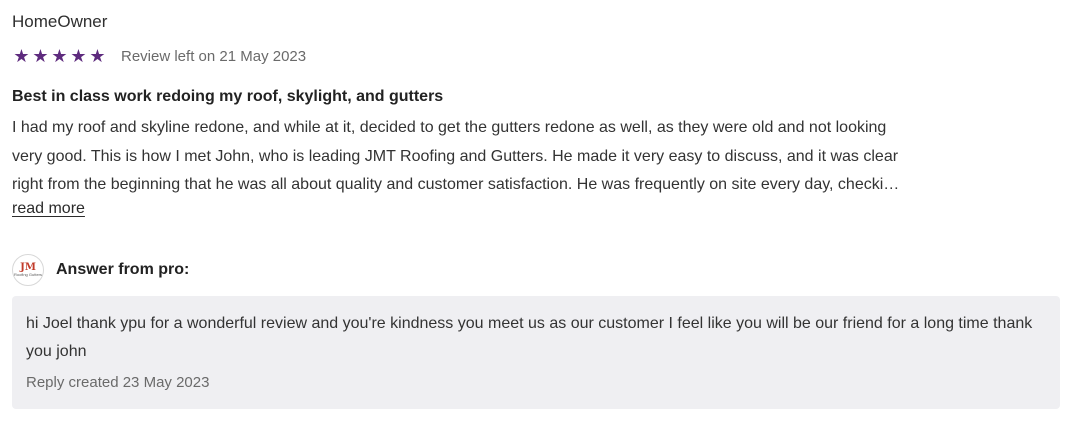 This screenshot has height=421, width=1078. Describe the element at coordinates (214, 56) in the screenshot. I see `review-date: Review left on 21 May 2023` at that location.